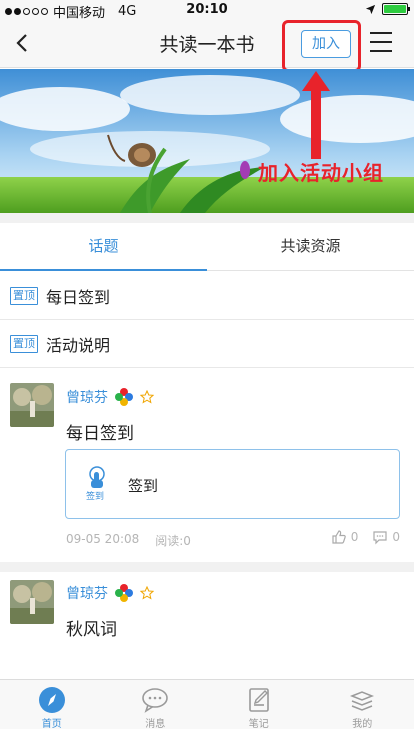  I want to click on pinned-item: 置顶 活动说明, so click(207, 344).